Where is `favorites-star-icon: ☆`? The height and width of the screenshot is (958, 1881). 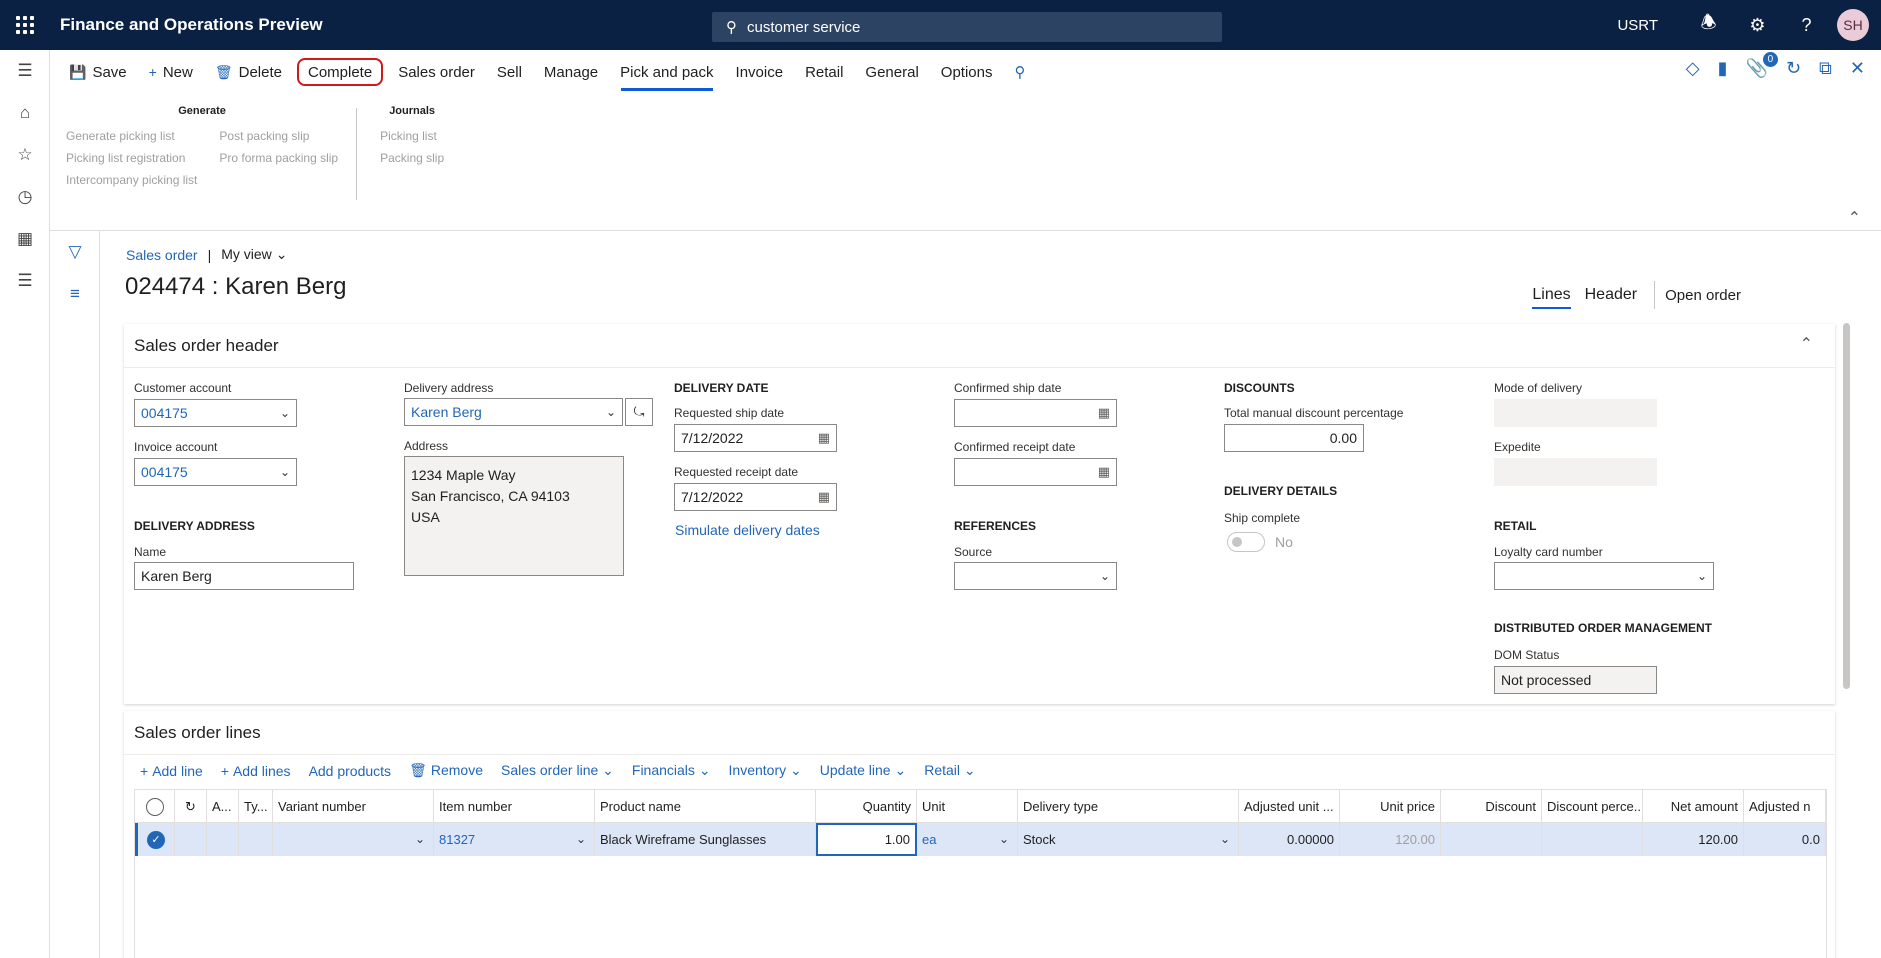
favorites-star-icon: ☆ is located at coordinates (25, 155).